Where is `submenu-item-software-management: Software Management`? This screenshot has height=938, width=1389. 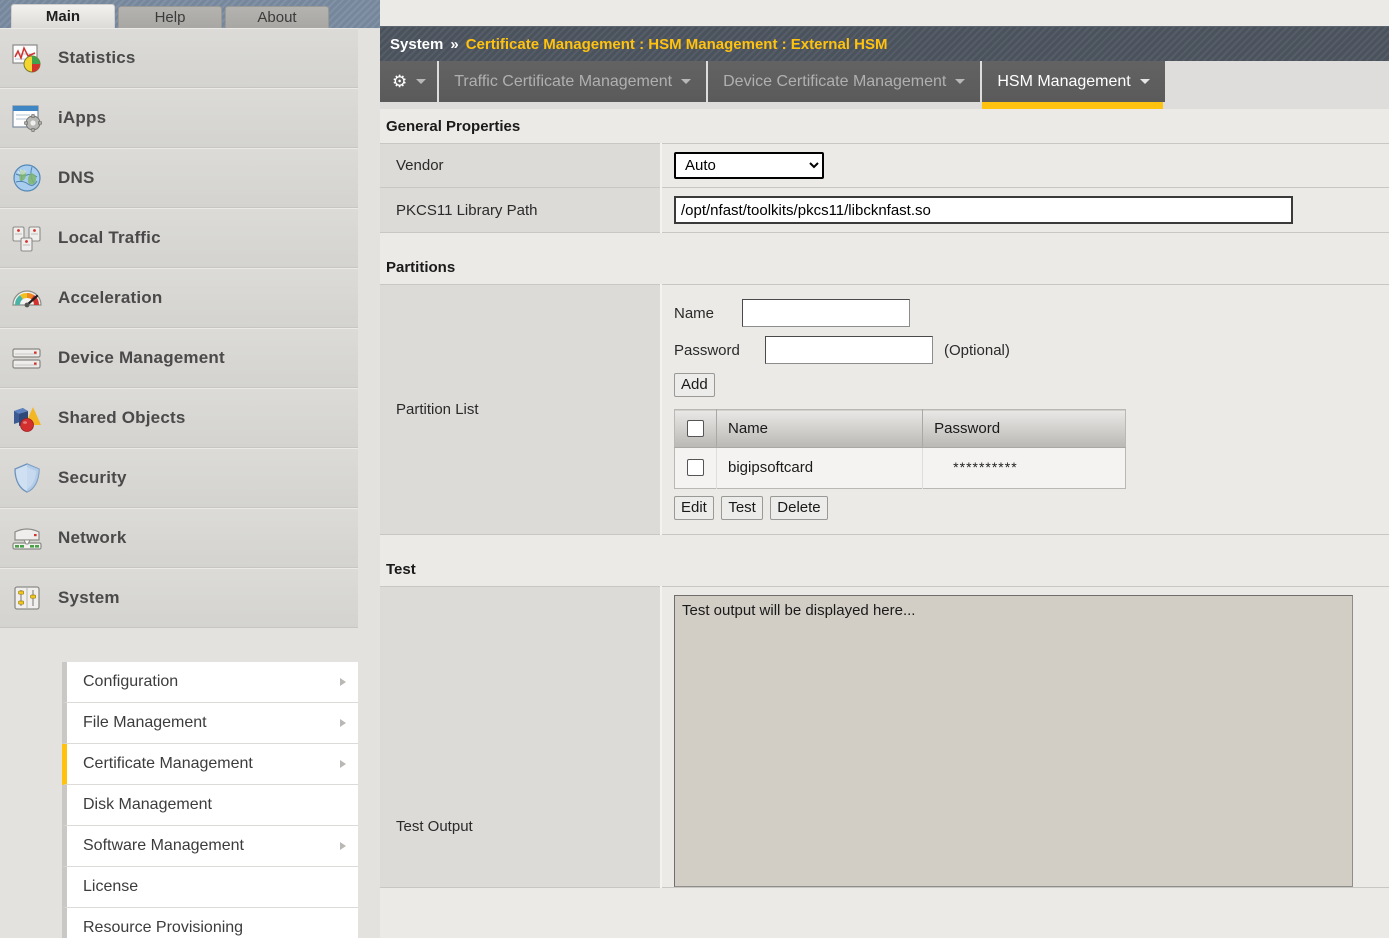 submenu-item-software-management: Software Management is located at coordinates (210, 846).